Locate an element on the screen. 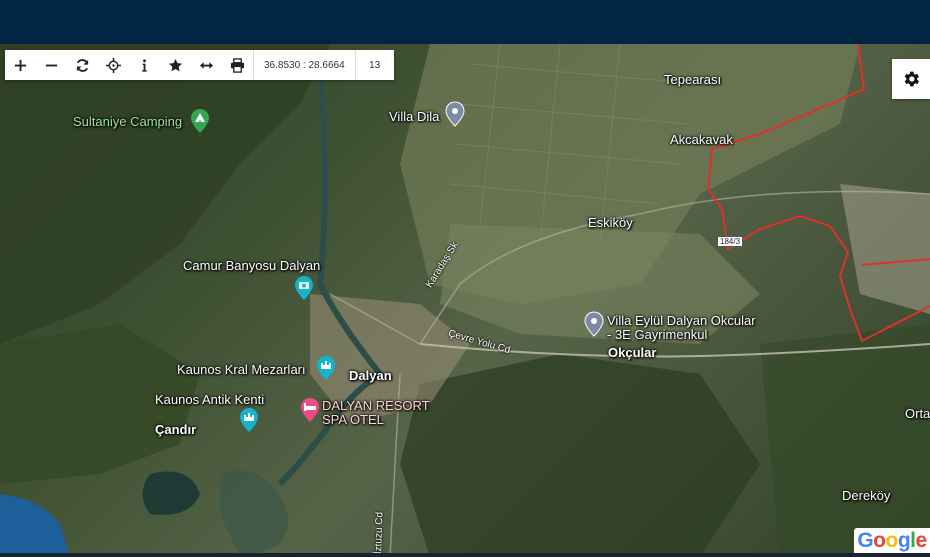  favorite-button is located at coordinates (175, 65).